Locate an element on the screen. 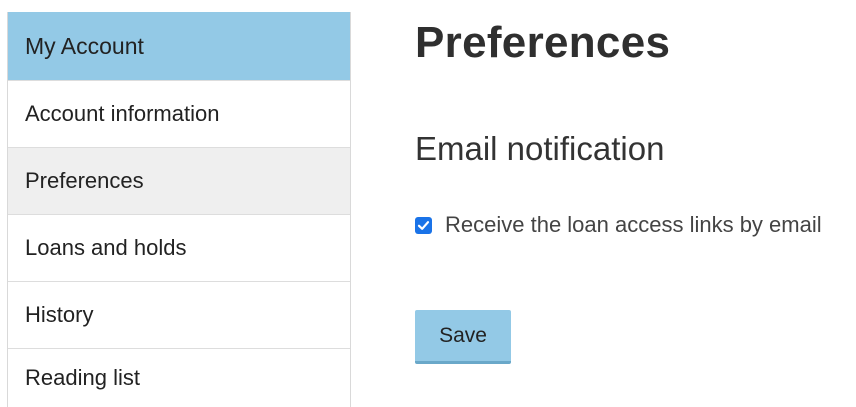 This screenshot has height=407, width=856. checkmark-icon is located at coordinates (423, 225).